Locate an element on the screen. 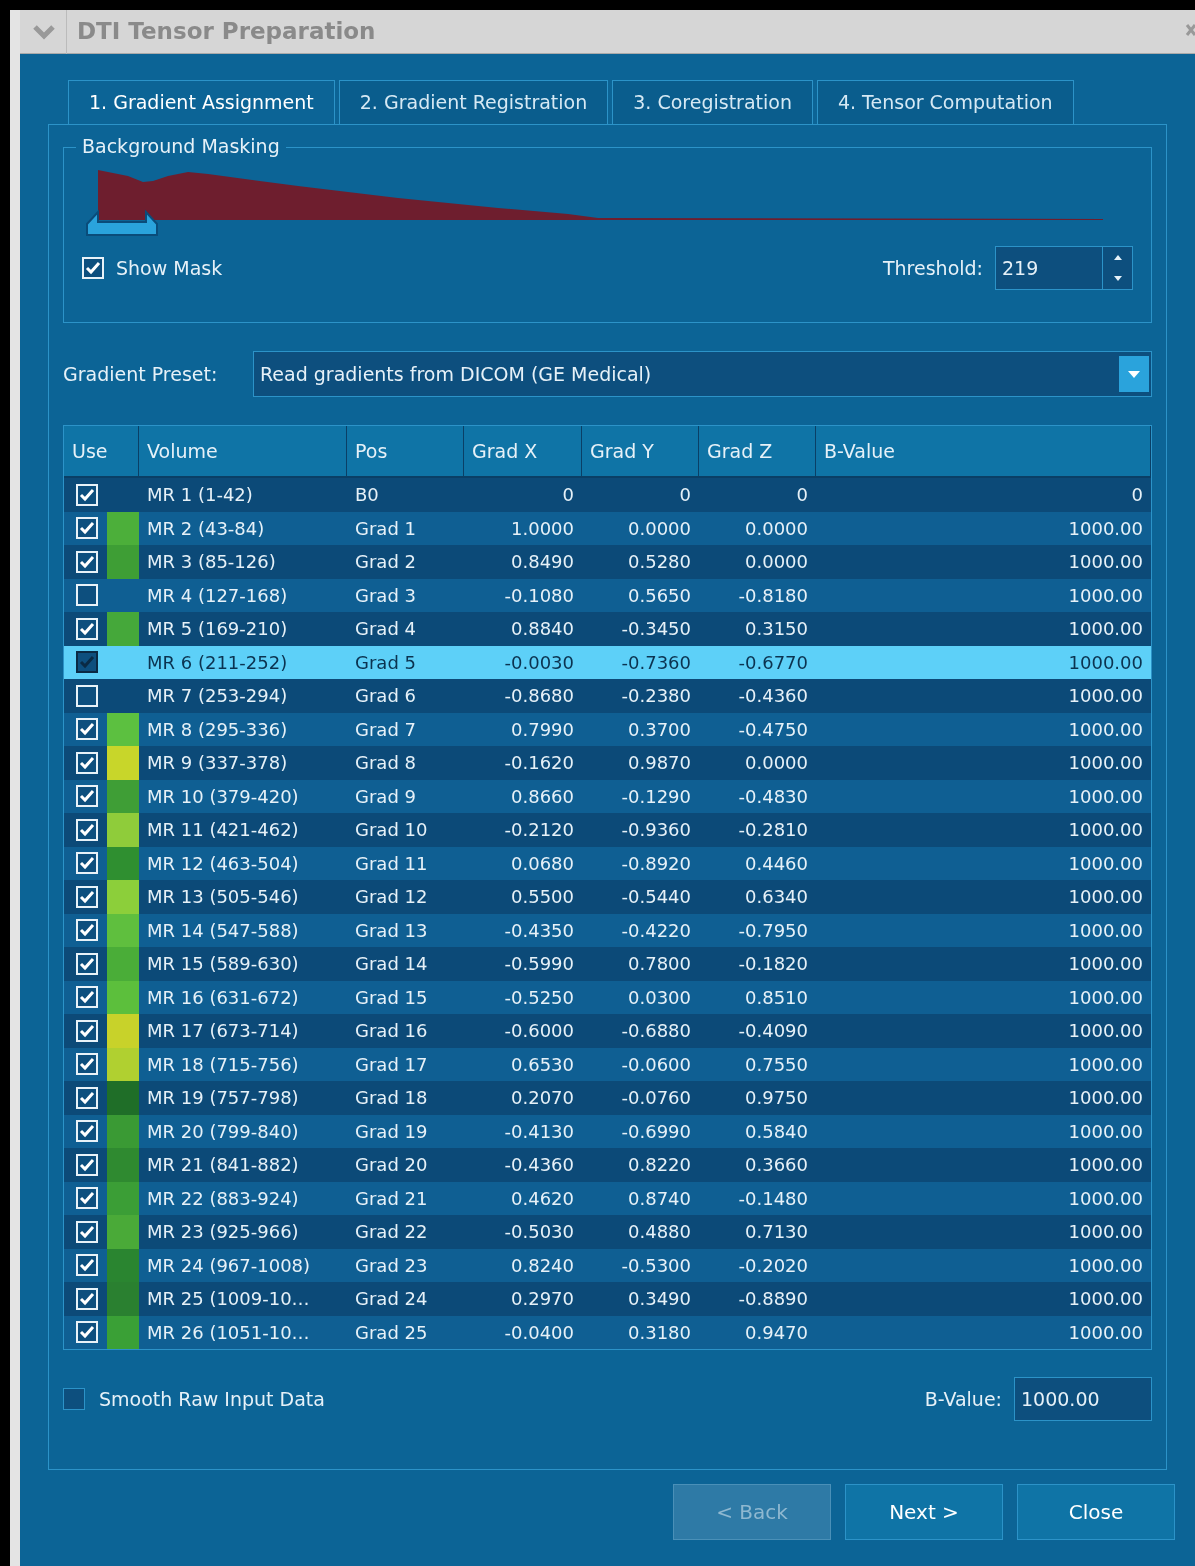 This screenshot has width=1195, height=1566. table-row: MR 23 (925-966) Grad 22 -0.5030 0.4880 0.7130 1000.00 is located at coordinates (607, 1232).